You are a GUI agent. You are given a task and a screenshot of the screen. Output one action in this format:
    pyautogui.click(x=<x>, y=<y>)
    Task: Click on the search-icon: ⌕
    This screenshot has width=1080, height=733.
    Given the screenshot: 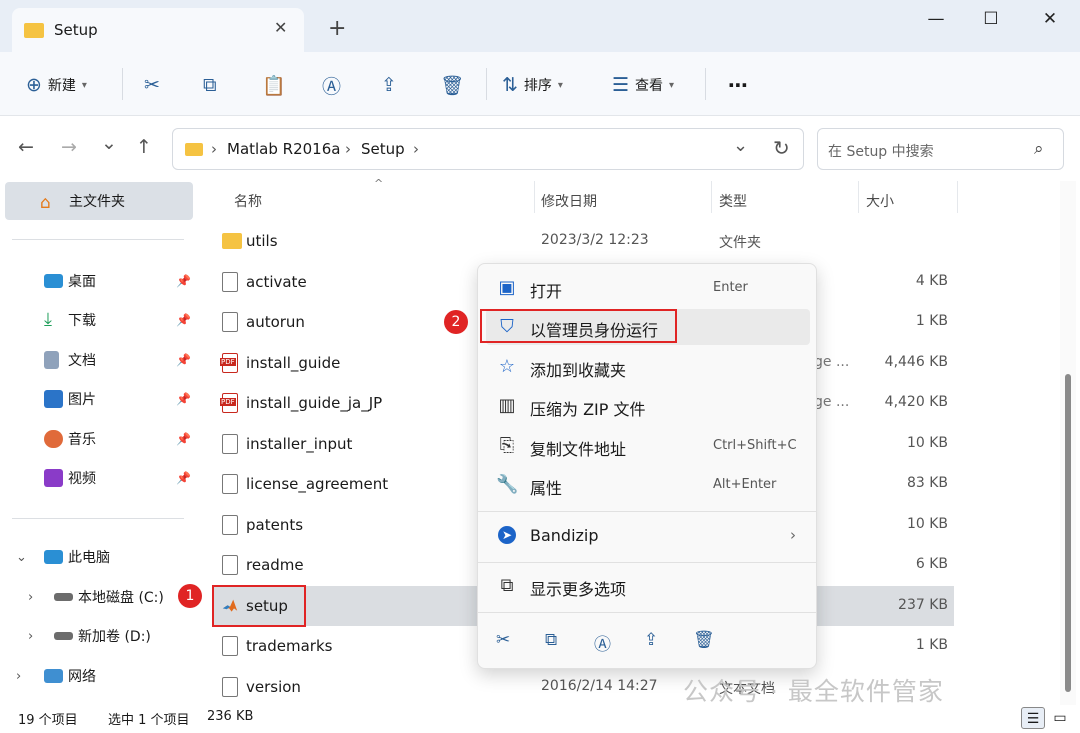 What is the action you would take?
    pyautogui.click(x=1039, y=149)
    